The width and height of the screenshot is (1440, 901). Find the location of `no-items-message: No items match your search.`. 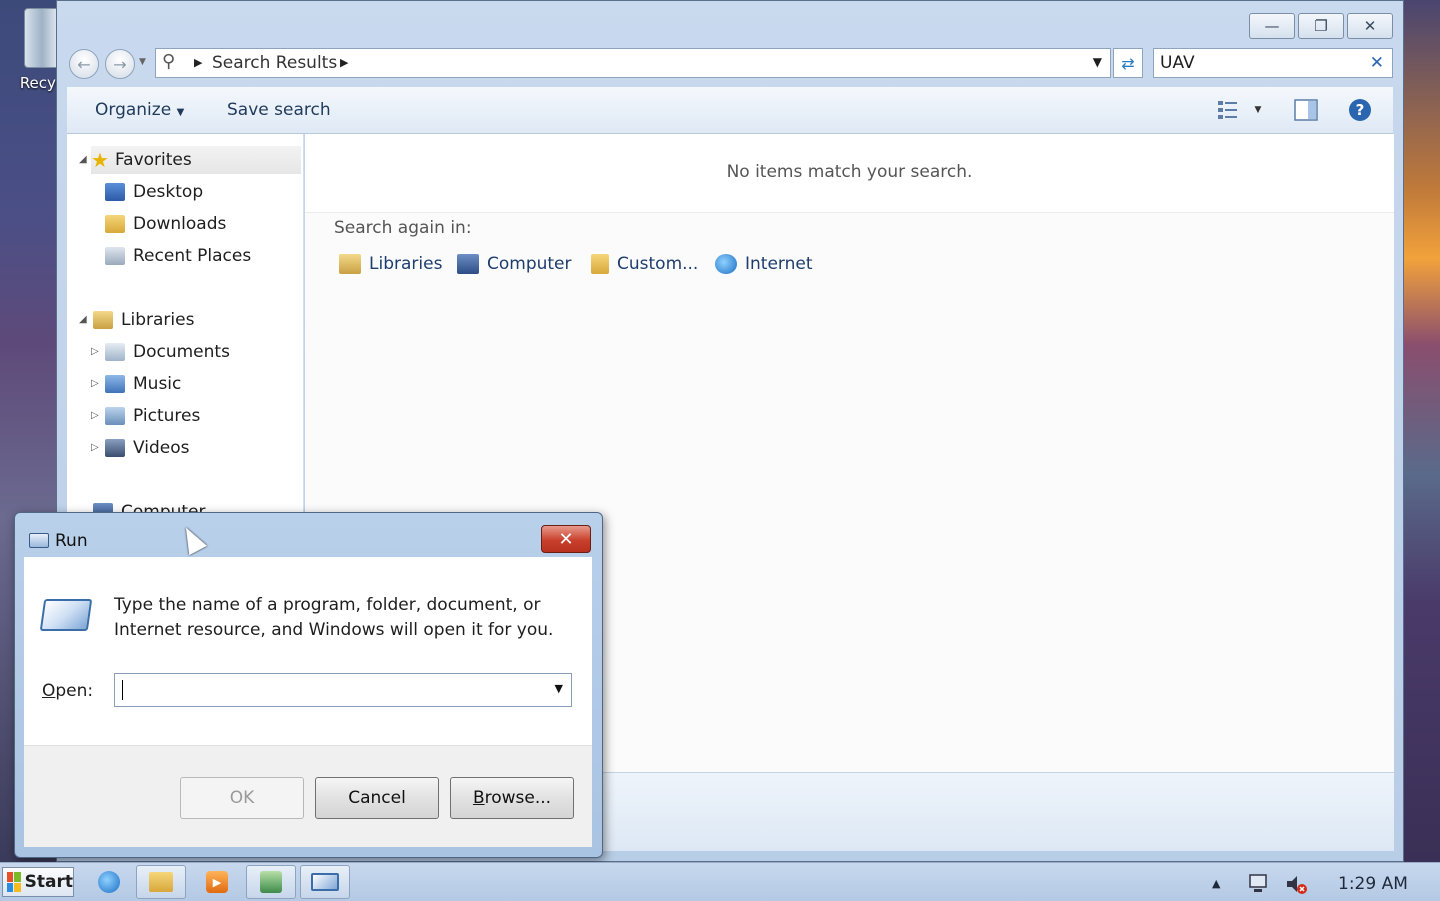

no-items-message: No items match your search. is located at coordinates (849, 172).